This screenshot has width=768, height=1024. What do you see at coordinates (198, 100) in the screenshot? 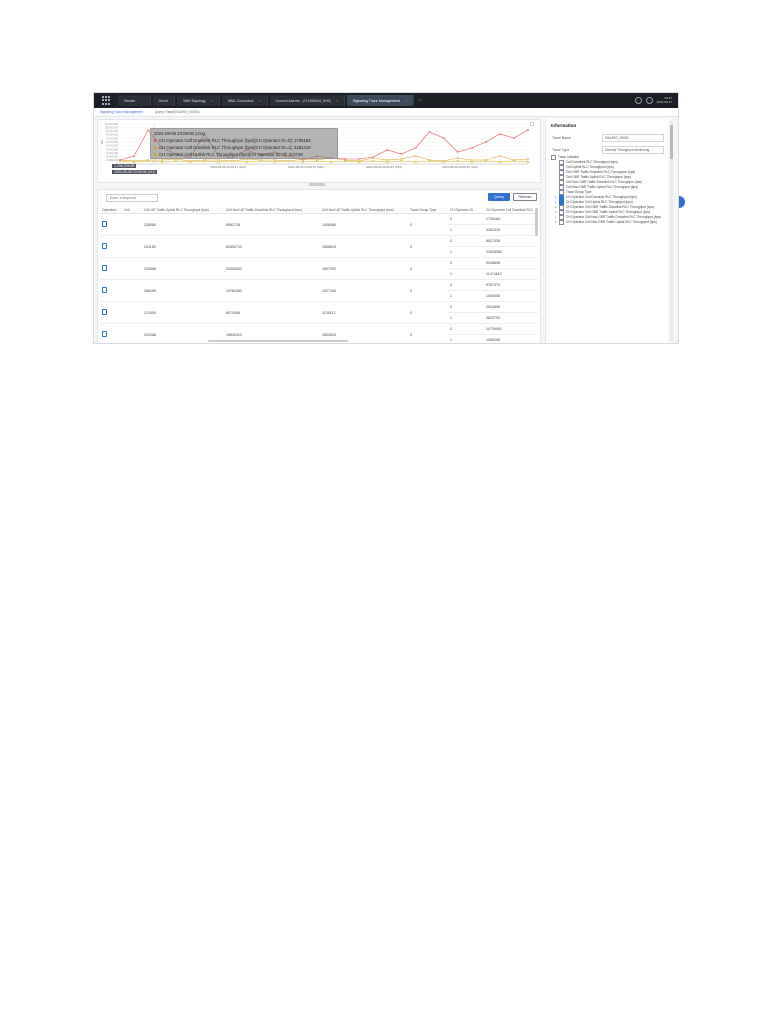
I see `tab-web-topology: Web Topology ×` at bounding box center [198, 100].